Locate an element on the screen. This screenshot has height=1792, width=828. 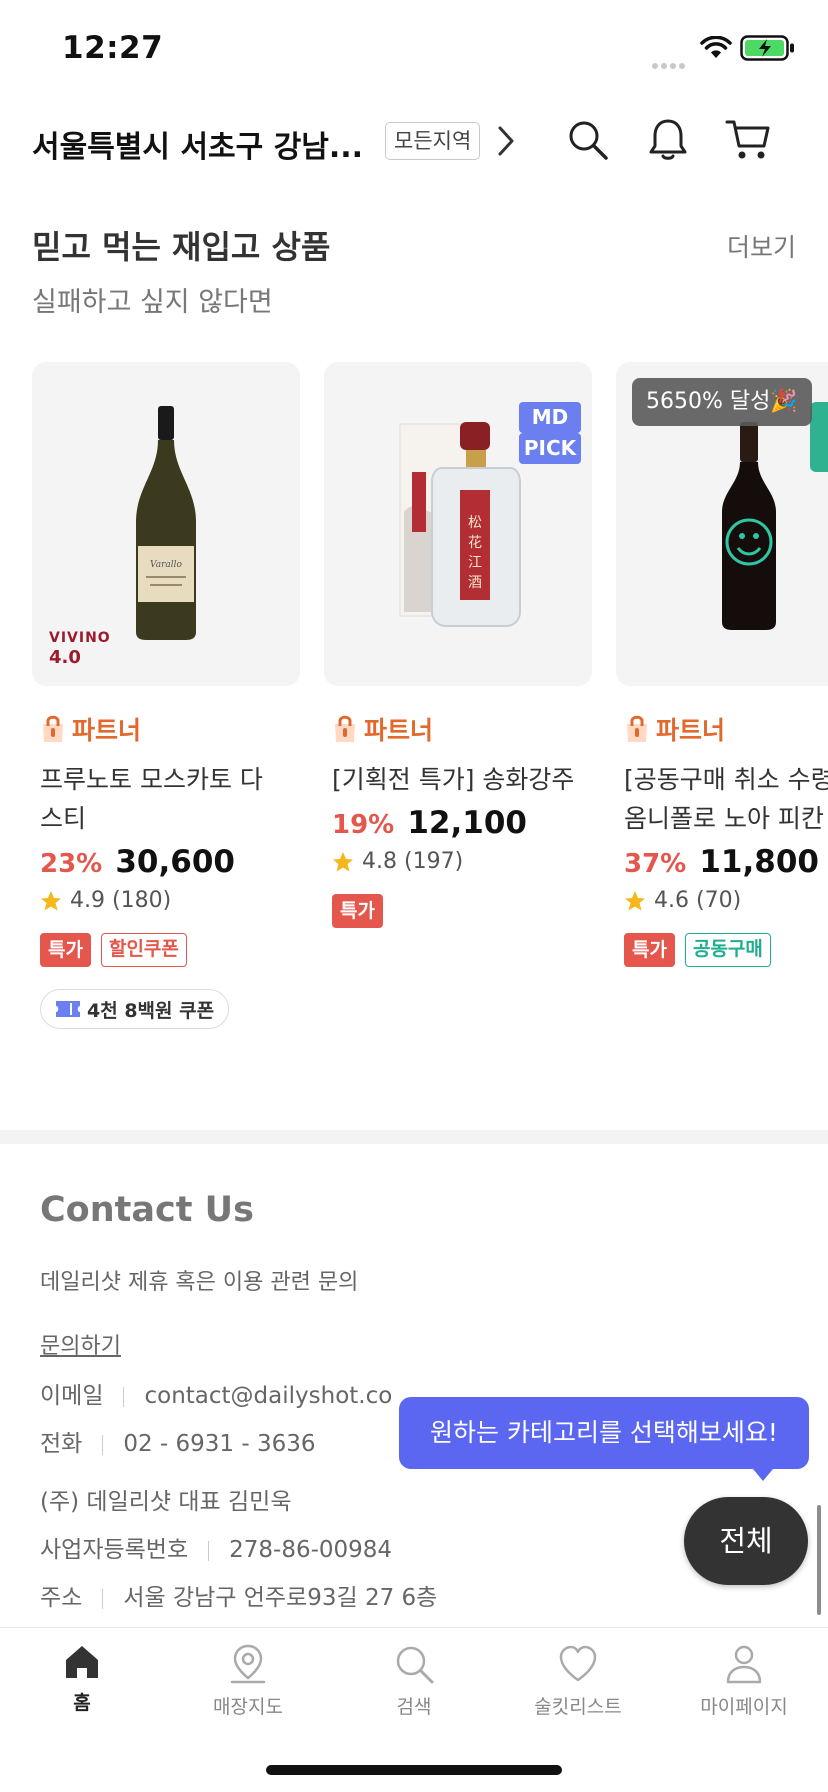
email-value: contact@dailyshot.co is located at coordinates (268, 1396).